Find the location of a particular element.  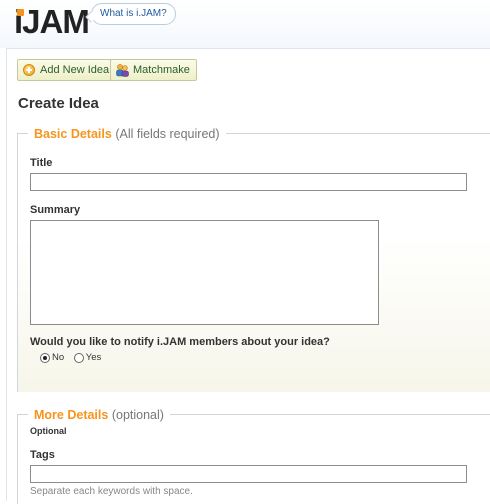

notify-yes-label: Yes is located at coordinates (93, 357).